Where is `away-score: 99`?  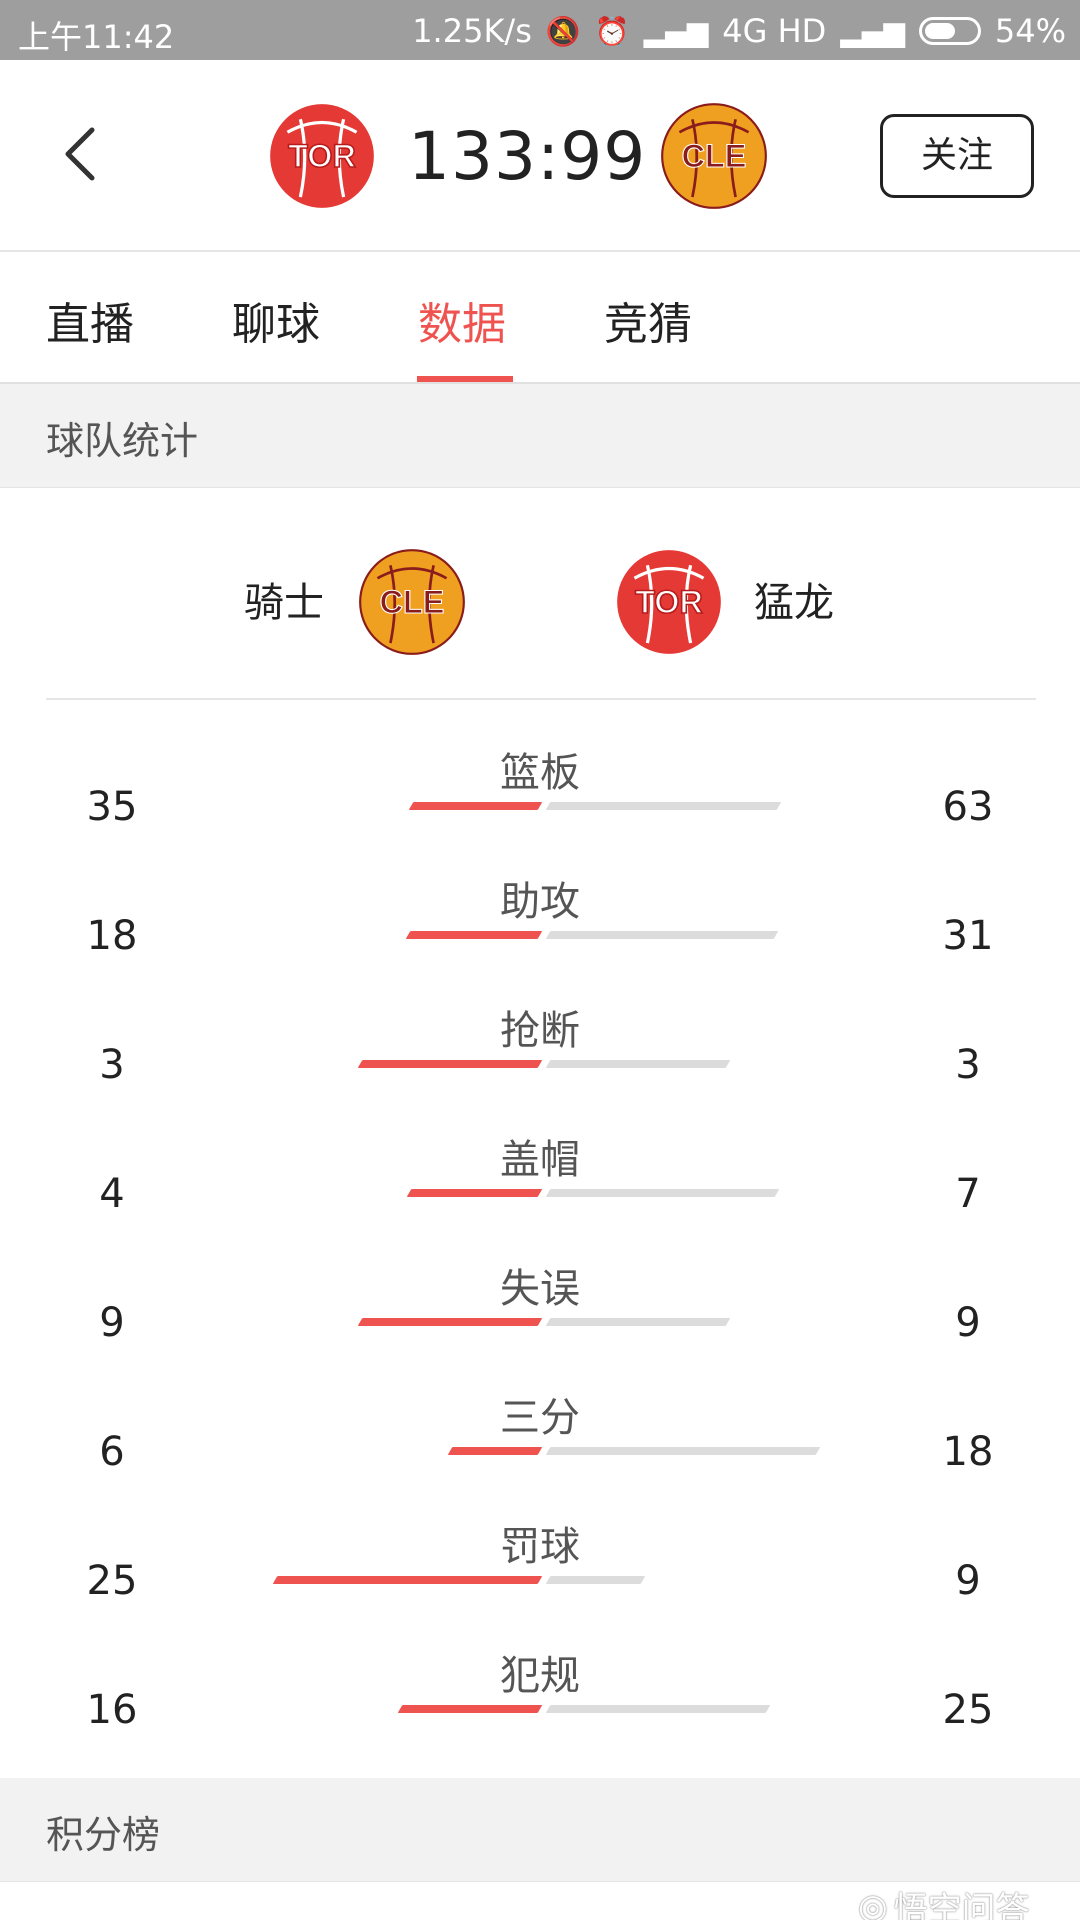 away-score: 99 is located at coordinates (603, 156).